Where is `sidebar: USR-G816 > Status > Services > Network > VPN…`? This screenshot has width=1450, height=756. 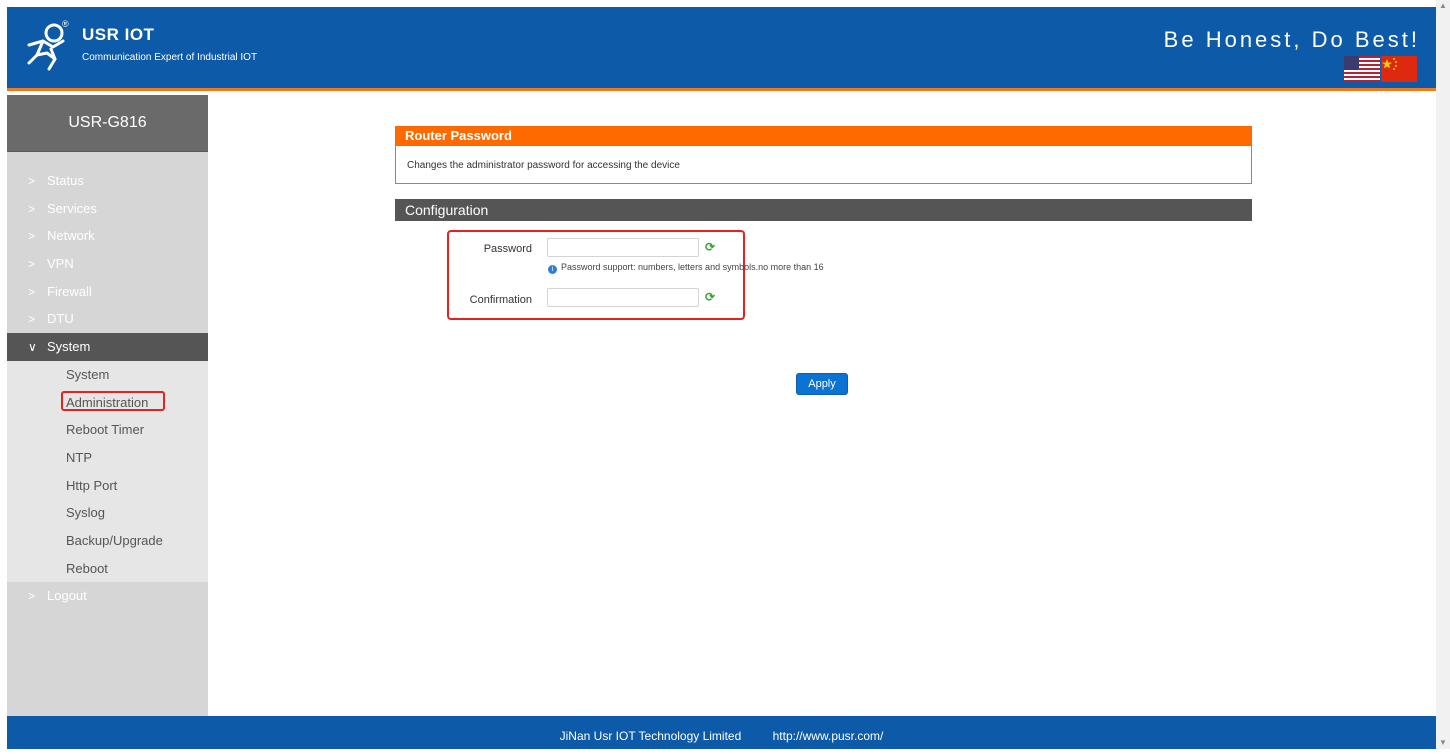
sidebar: USR-G816 > Status > Services > Network > VPN… is located at coordinates (107, 405).